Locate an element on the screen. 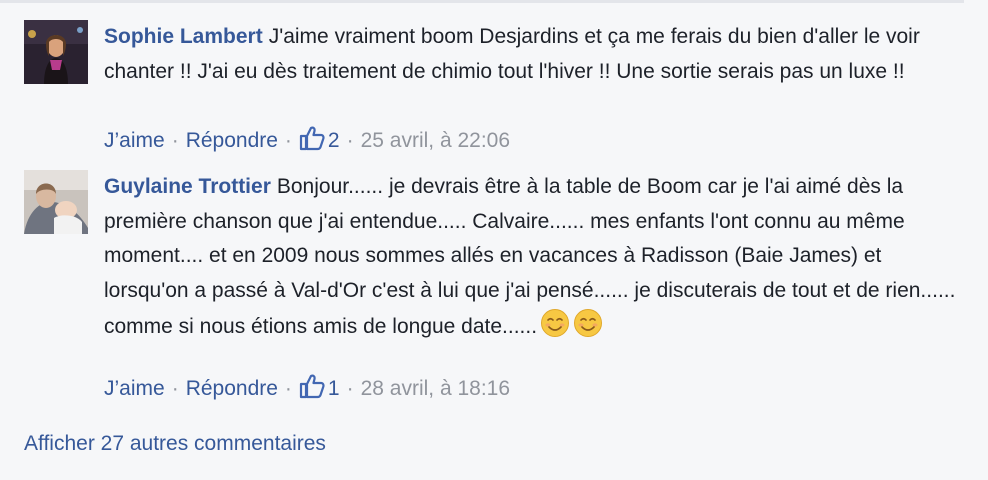  comment-actions: J’aime · Répondre · 2 · 25 avril, à 22:06 is located at coordinates (307, 140).